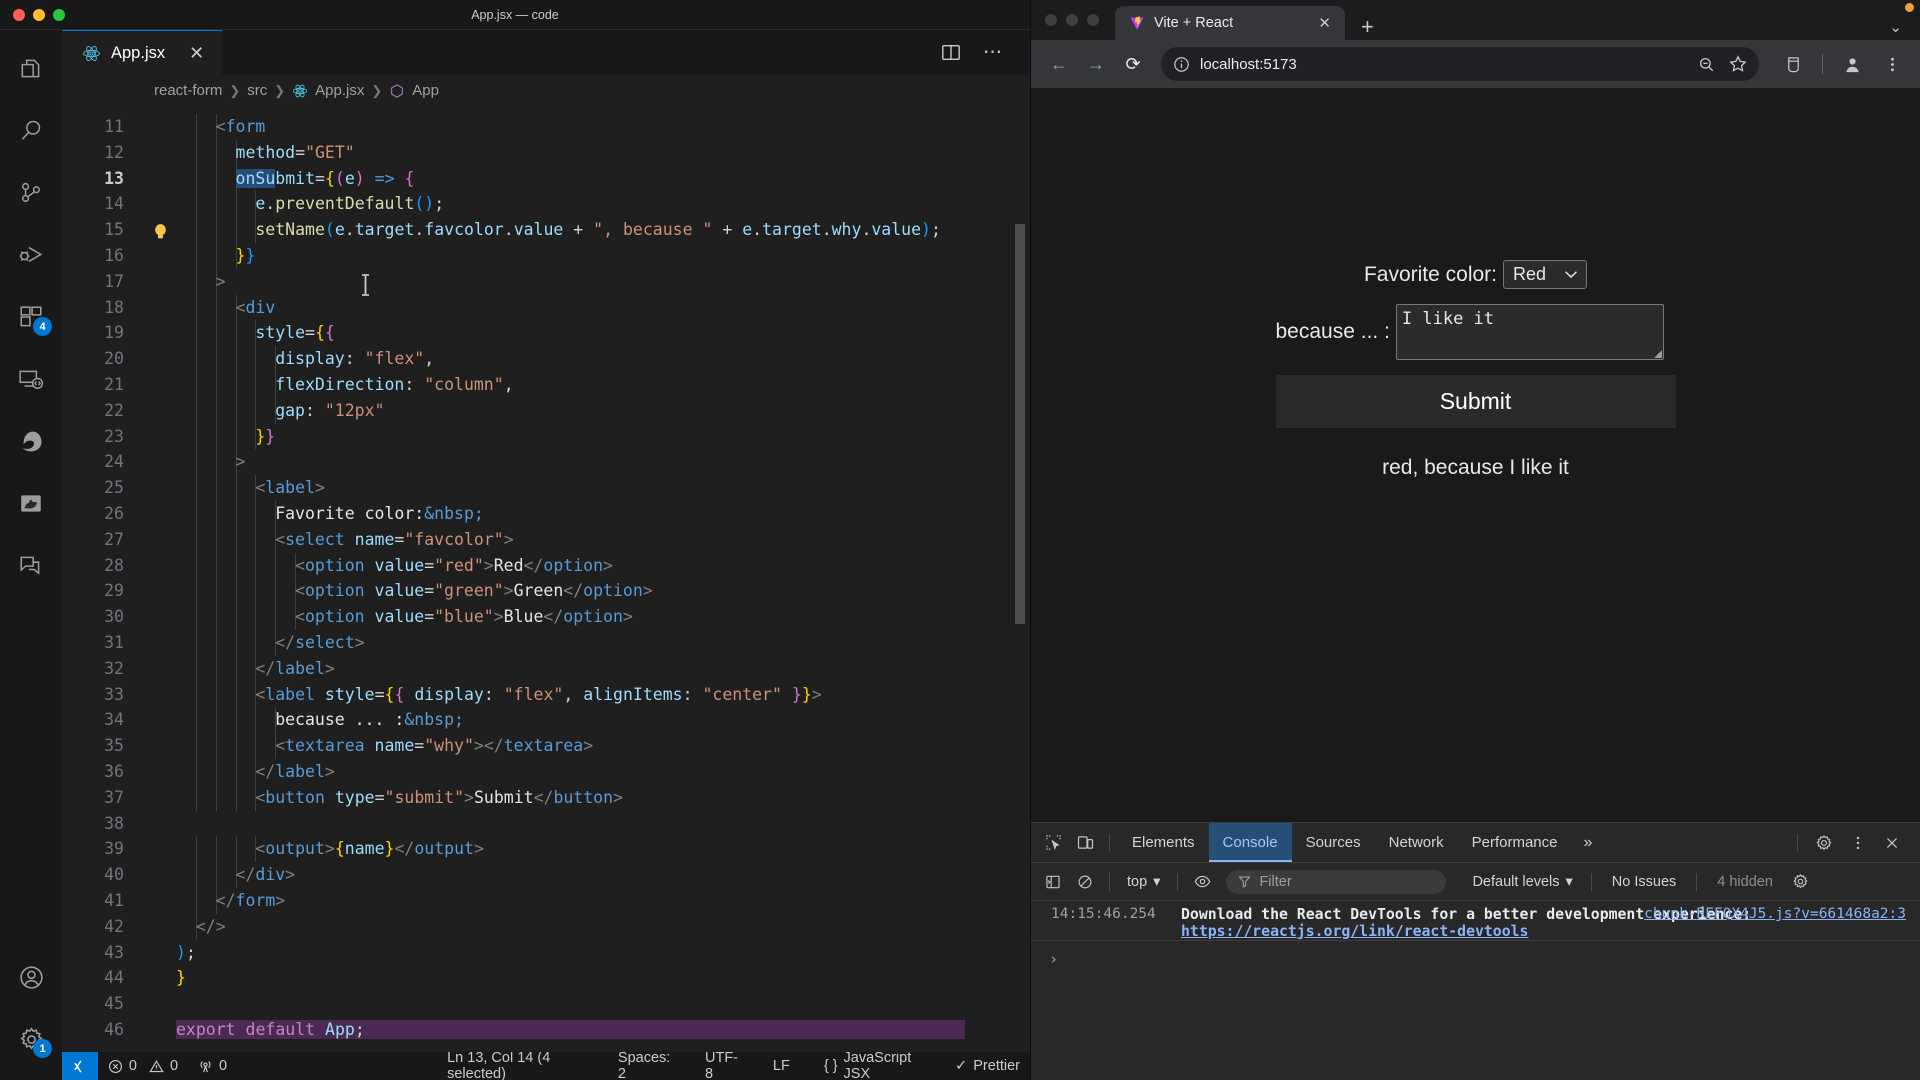  What do you see at coordinates (1793, 64) in the screenshot?
I see `extensions-icon` at bounding box center [1793, 64].